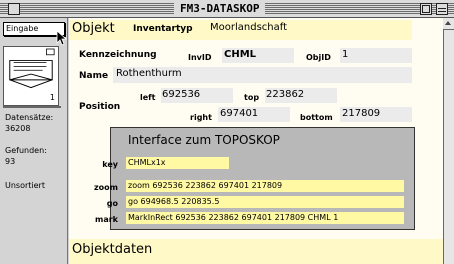 This screenshot has height=264, width=454. I want to click on invid-label: InvID, so click(200, 57).